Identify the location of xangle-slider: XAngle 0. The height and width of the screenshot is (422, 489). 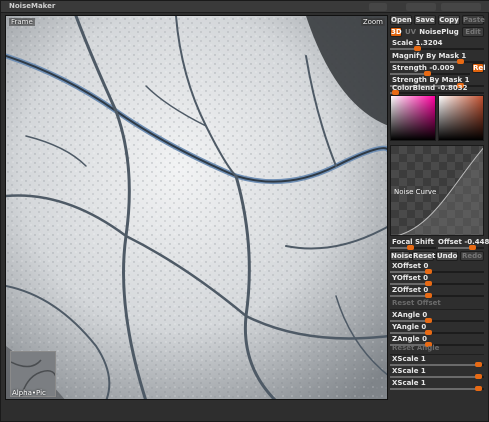
(437, 317).